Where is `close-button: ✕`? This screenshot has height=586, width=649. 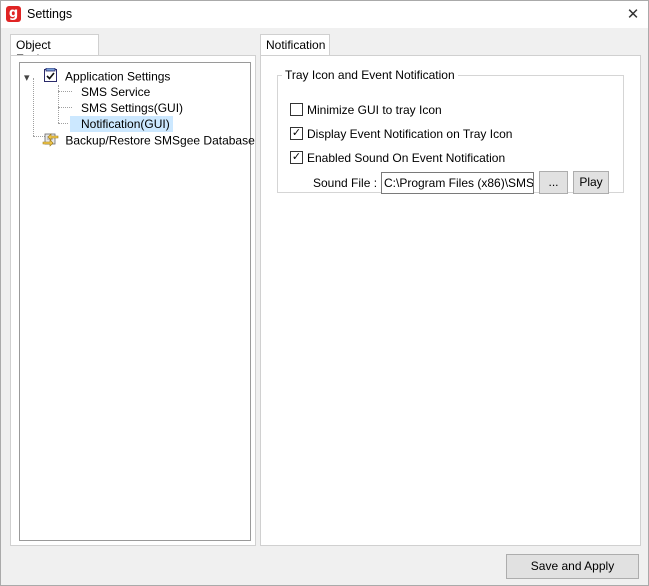 close-button: ✕ is located at coordinates (633, 14).